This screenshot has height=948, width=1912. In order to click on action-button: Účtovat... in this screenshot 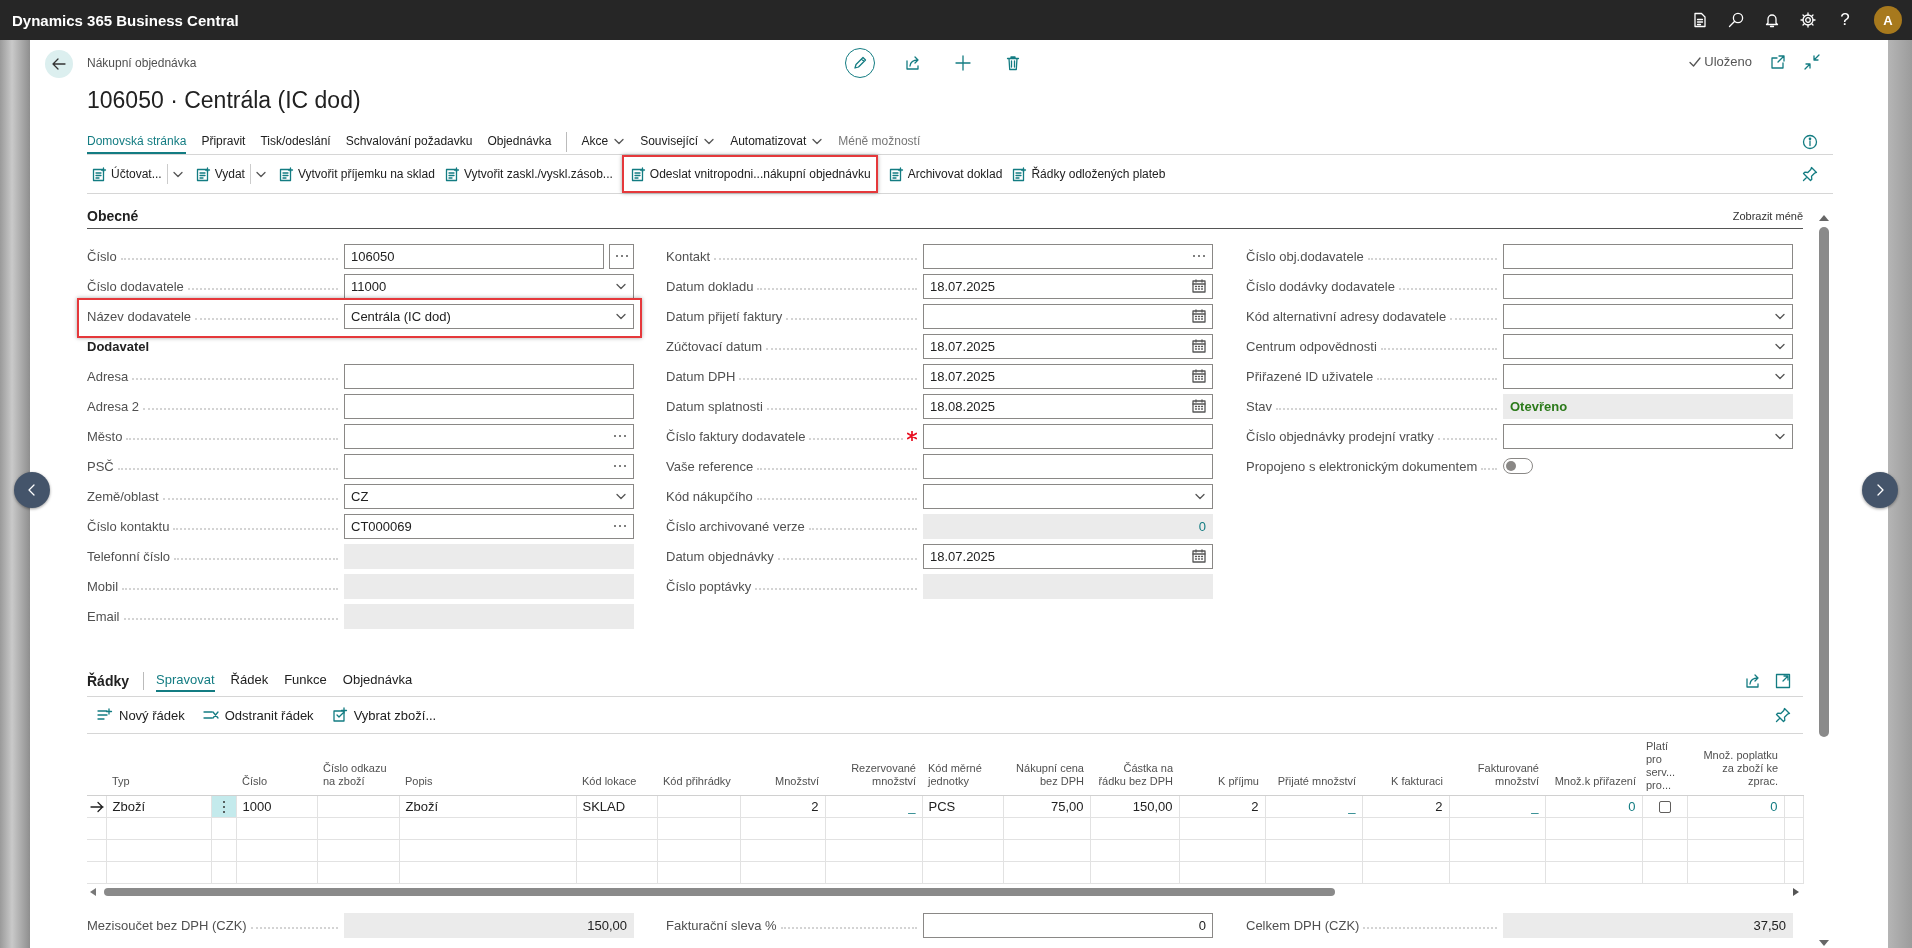, I will do `click(127, 174)`.